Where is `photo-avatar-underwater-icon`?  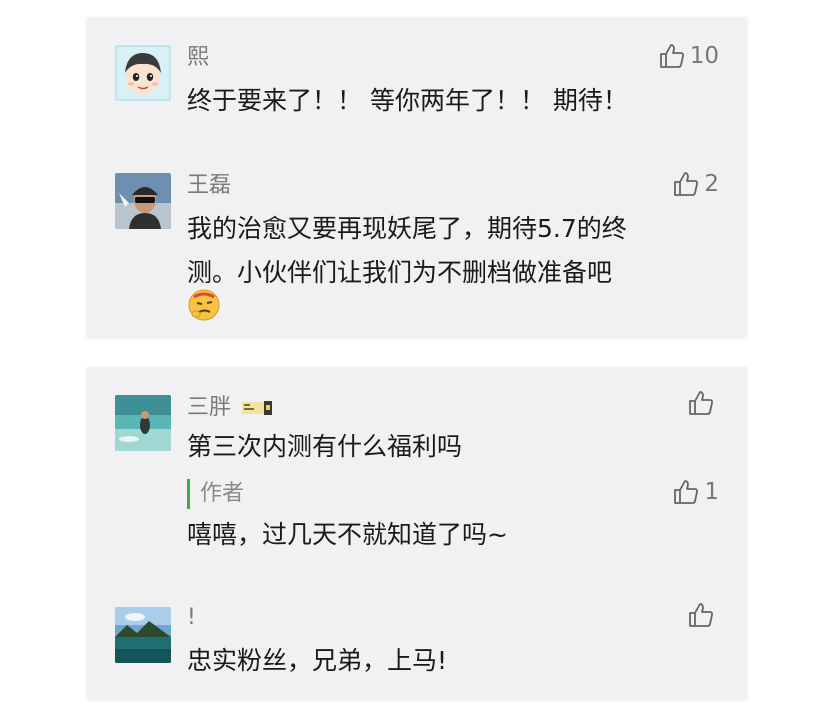 photo-avatar-underwater-icon is located at coordinates (143, 423).